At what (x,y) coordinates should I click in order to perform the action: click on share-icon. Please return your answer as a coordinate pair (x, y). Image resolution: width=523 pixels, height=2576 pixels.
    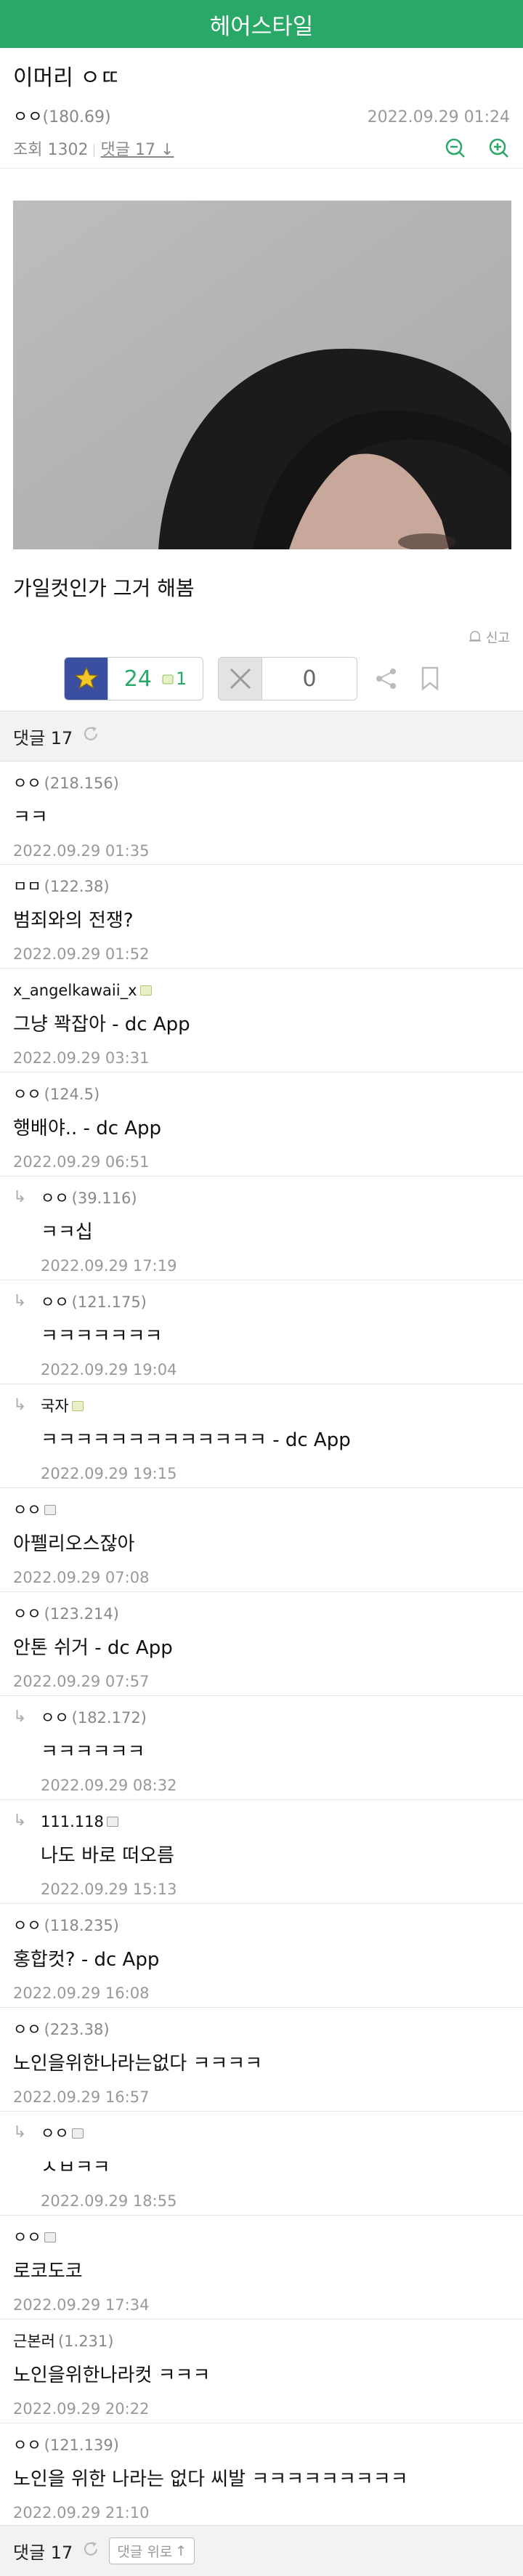
    Looking at the image, I should click on (386, 679).